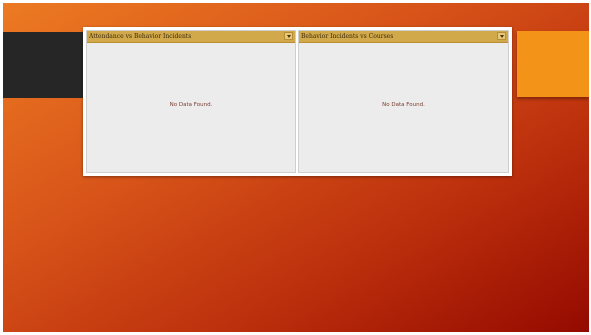 The height and width of the screenshot is (335, 591). Describe the element at coordinates (43, 65) in the screenshot. I see `dark-accent-band` at that location.